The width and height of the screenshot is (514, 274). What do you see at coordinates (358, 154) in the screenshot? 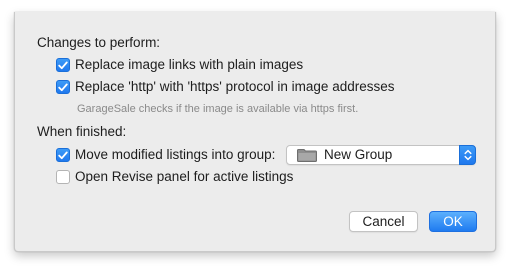
I see `group-select-value: New Group` at bounding box center [358, 154].